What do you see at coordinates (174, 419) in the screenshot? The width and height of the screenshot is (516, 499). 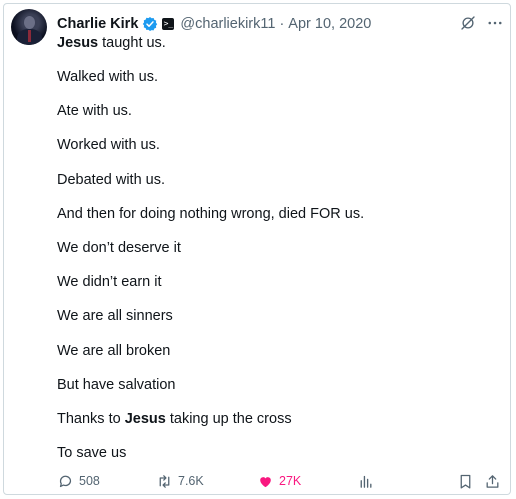 I see `tweet-line: Thanks to Jesus taking up the cross` at bounding box center [174, 419].